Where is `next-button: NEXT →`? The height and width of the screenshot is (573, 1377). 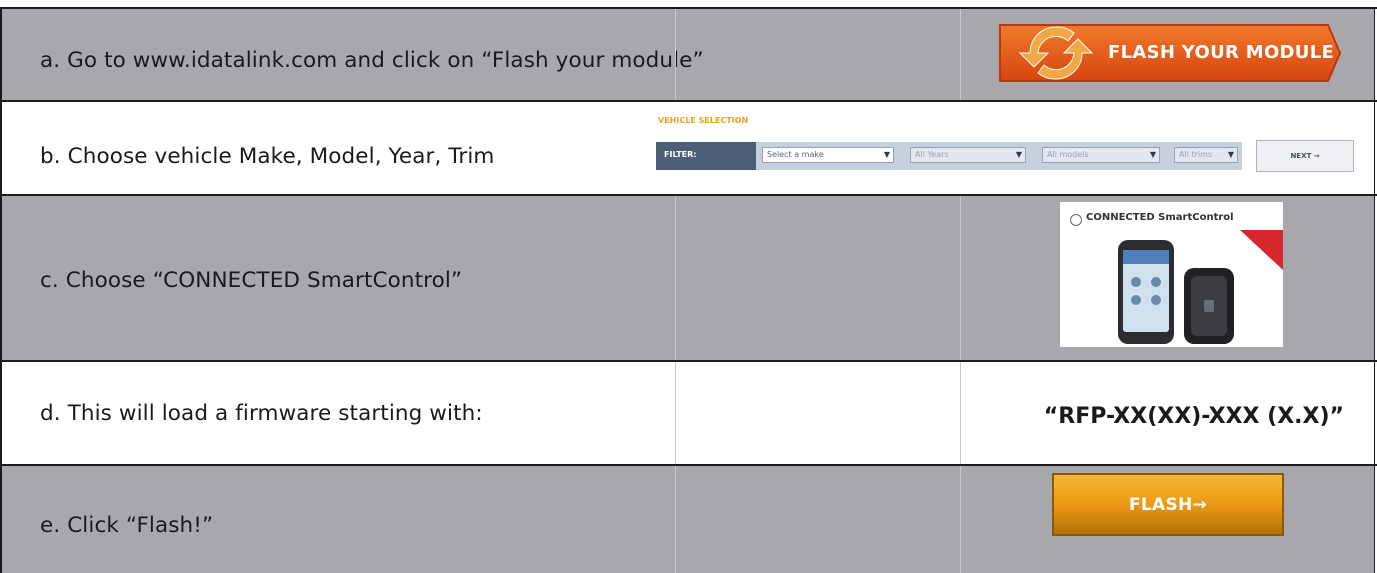
next-button: NEXT → is located at coordinates (1305, 156).